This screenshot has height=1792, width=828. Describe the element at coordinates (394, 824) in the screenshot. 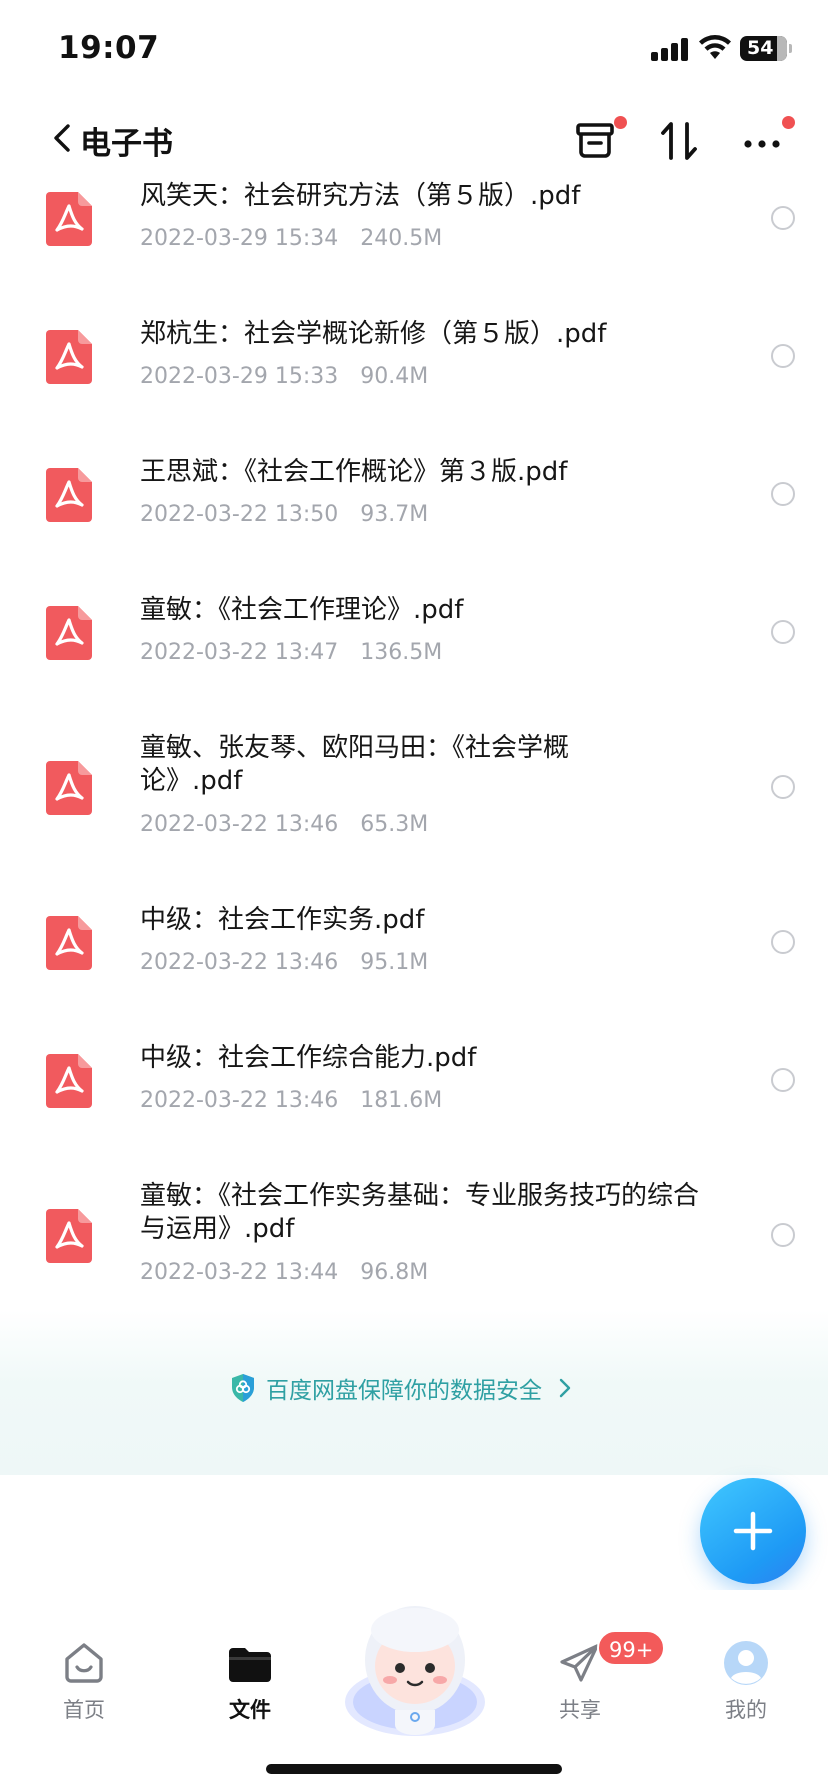

I see `file-size: 65.3M` at that location.